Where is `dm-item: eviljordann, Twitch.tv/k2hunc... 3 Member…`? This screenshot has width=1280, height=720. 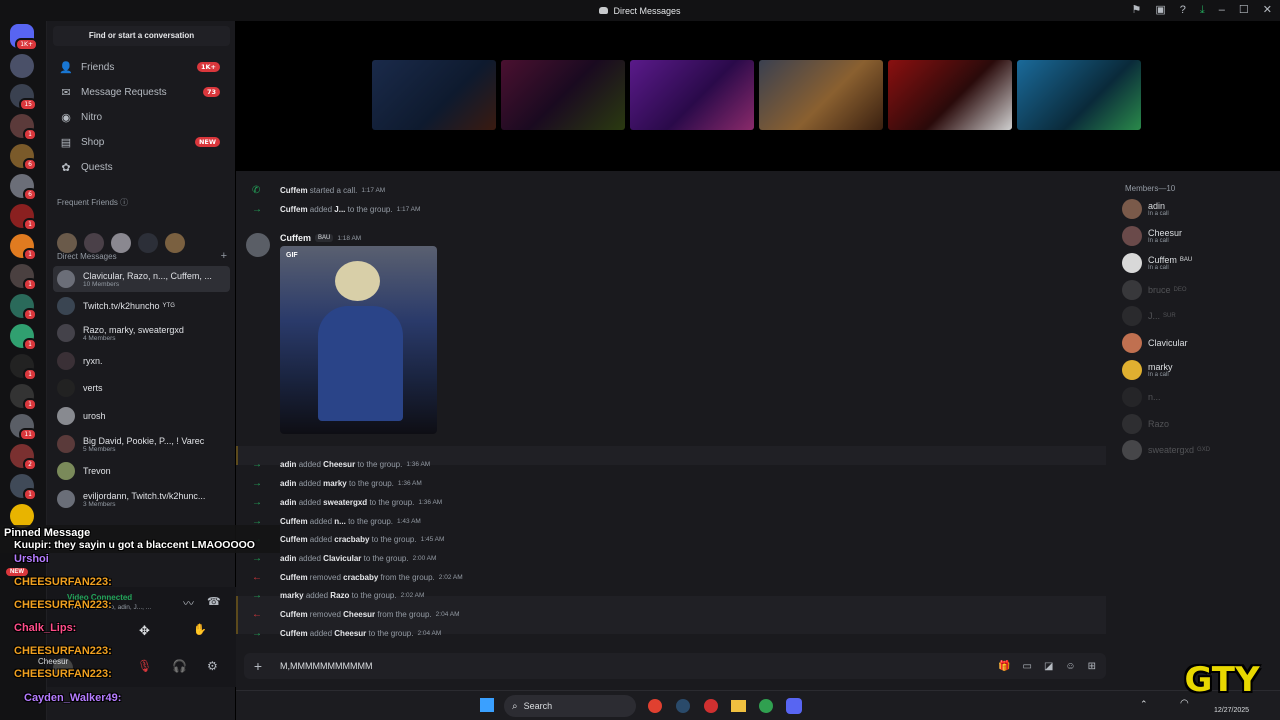
dm-item: eviljordann, Twitch.tv/k2hunc... 3 Member… is located at coordinates (141, 499).